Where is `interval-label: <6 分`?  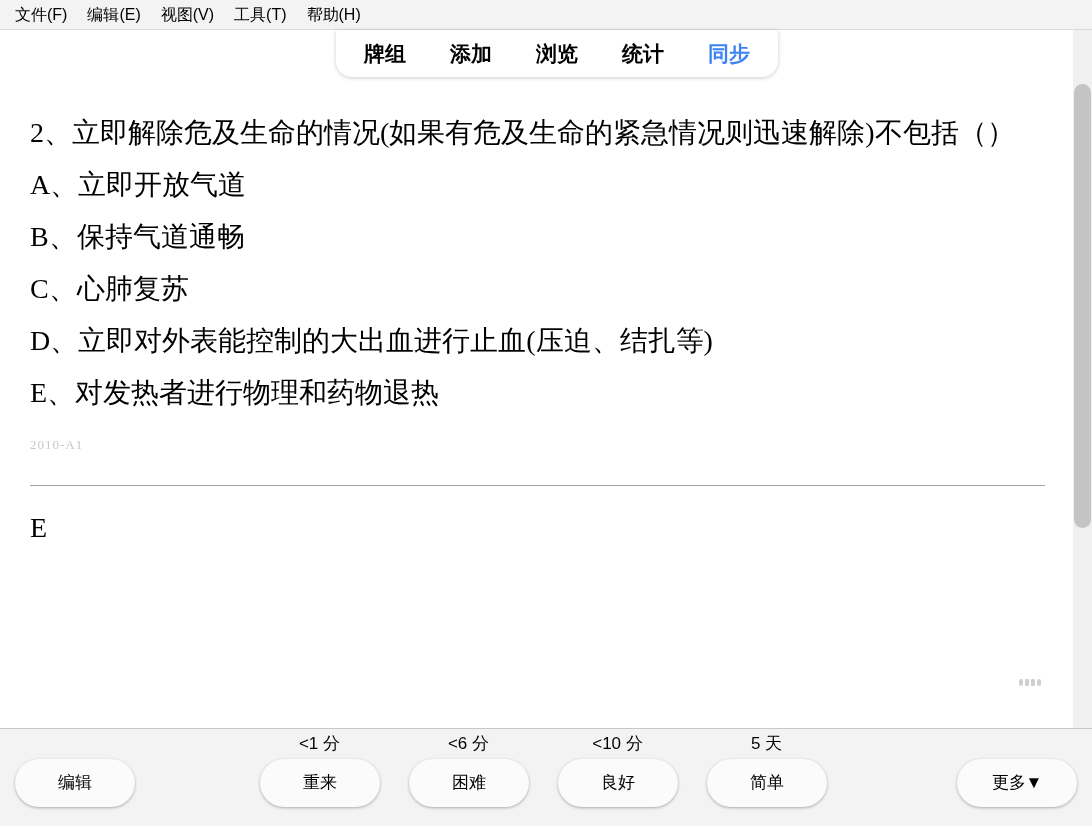 interval-label: <6 分 is located at coordinates (468, 744).